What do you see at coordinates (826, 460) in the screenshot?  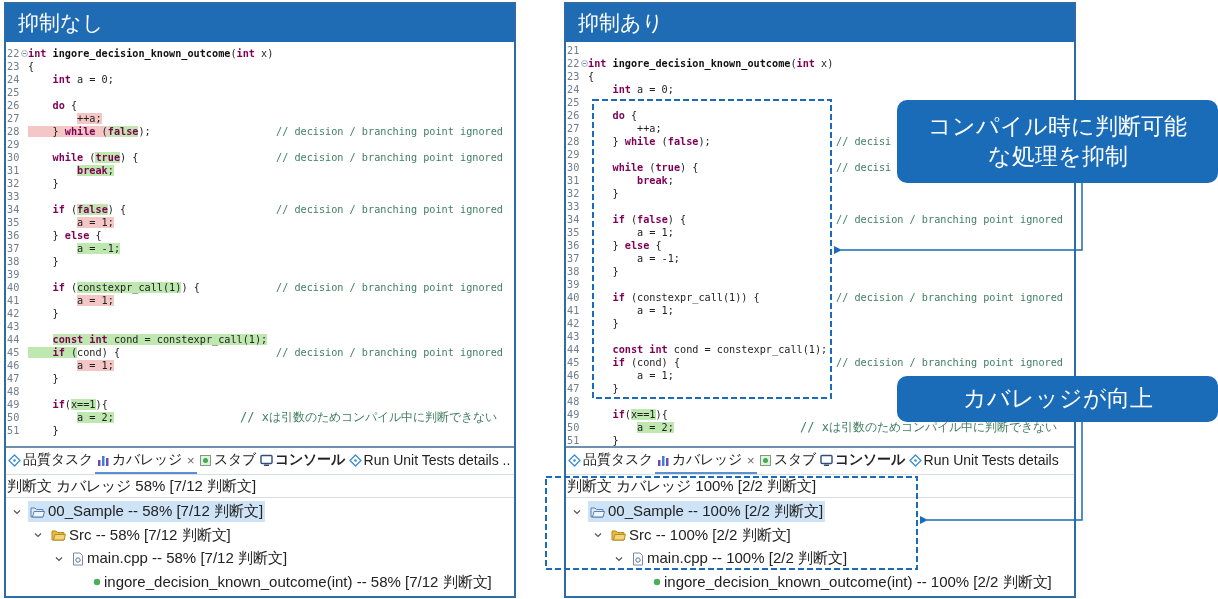 I see `monitor-icon` at bounding box center [826, 460].